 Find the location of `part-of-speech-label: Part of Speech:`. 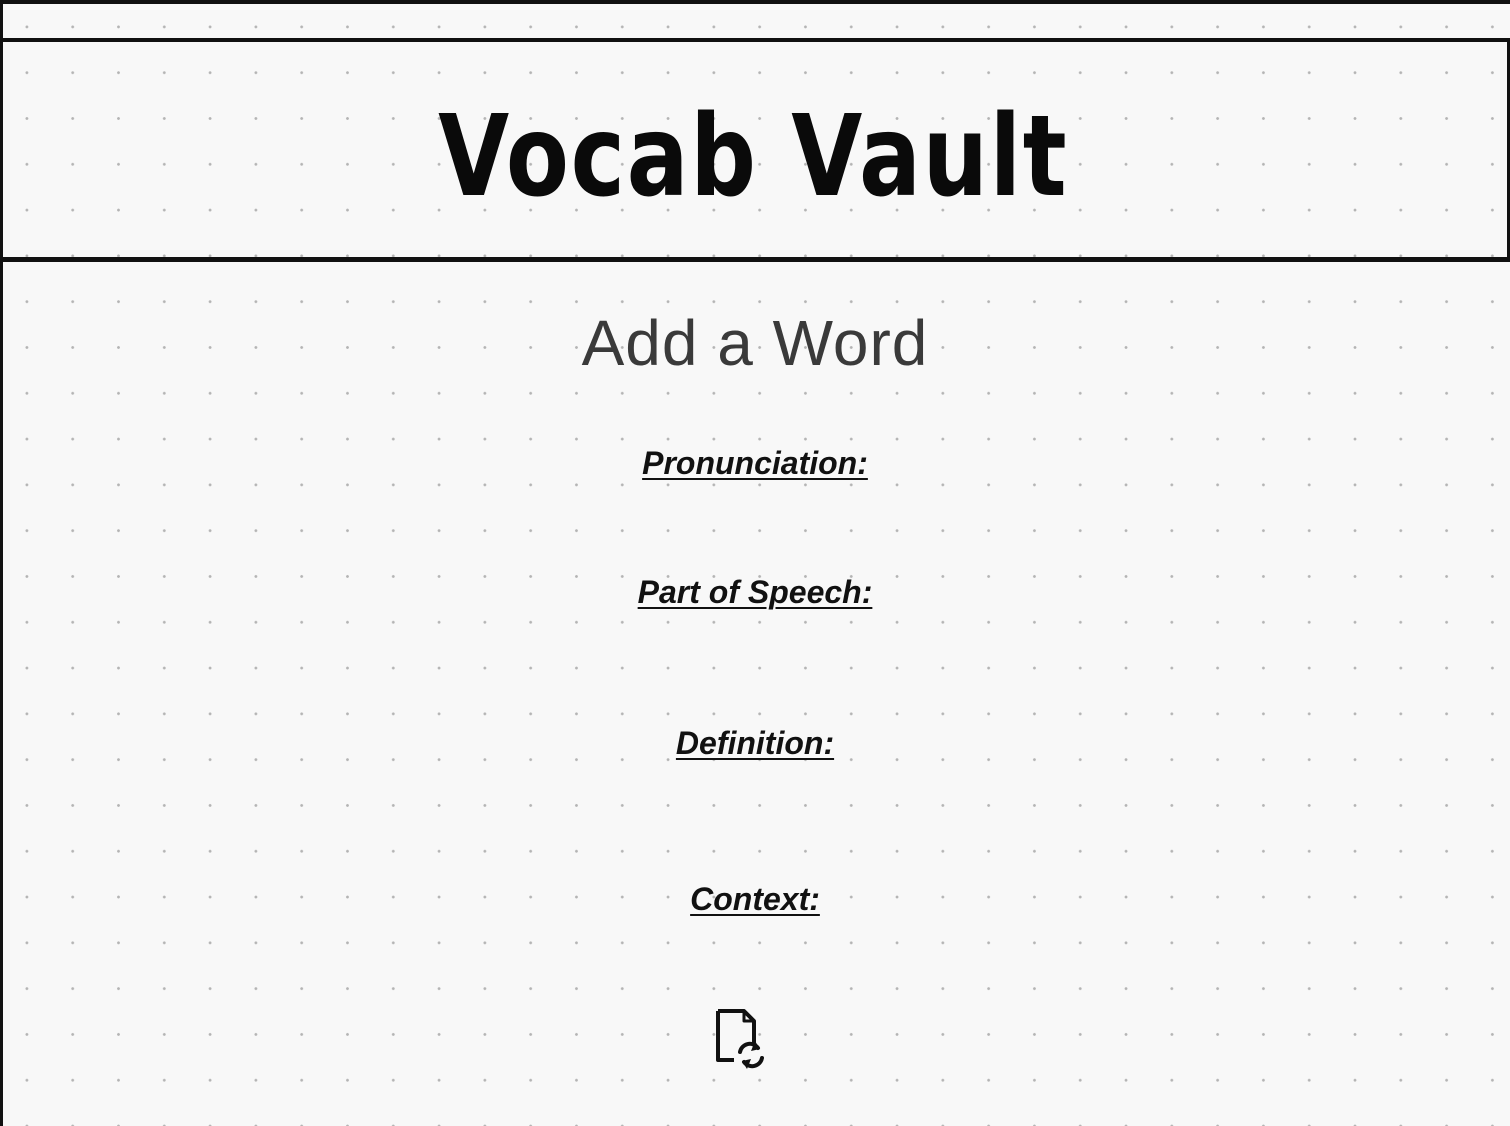

part-of-speech-label: Part of Speech: is located at coordinates (755, 592).